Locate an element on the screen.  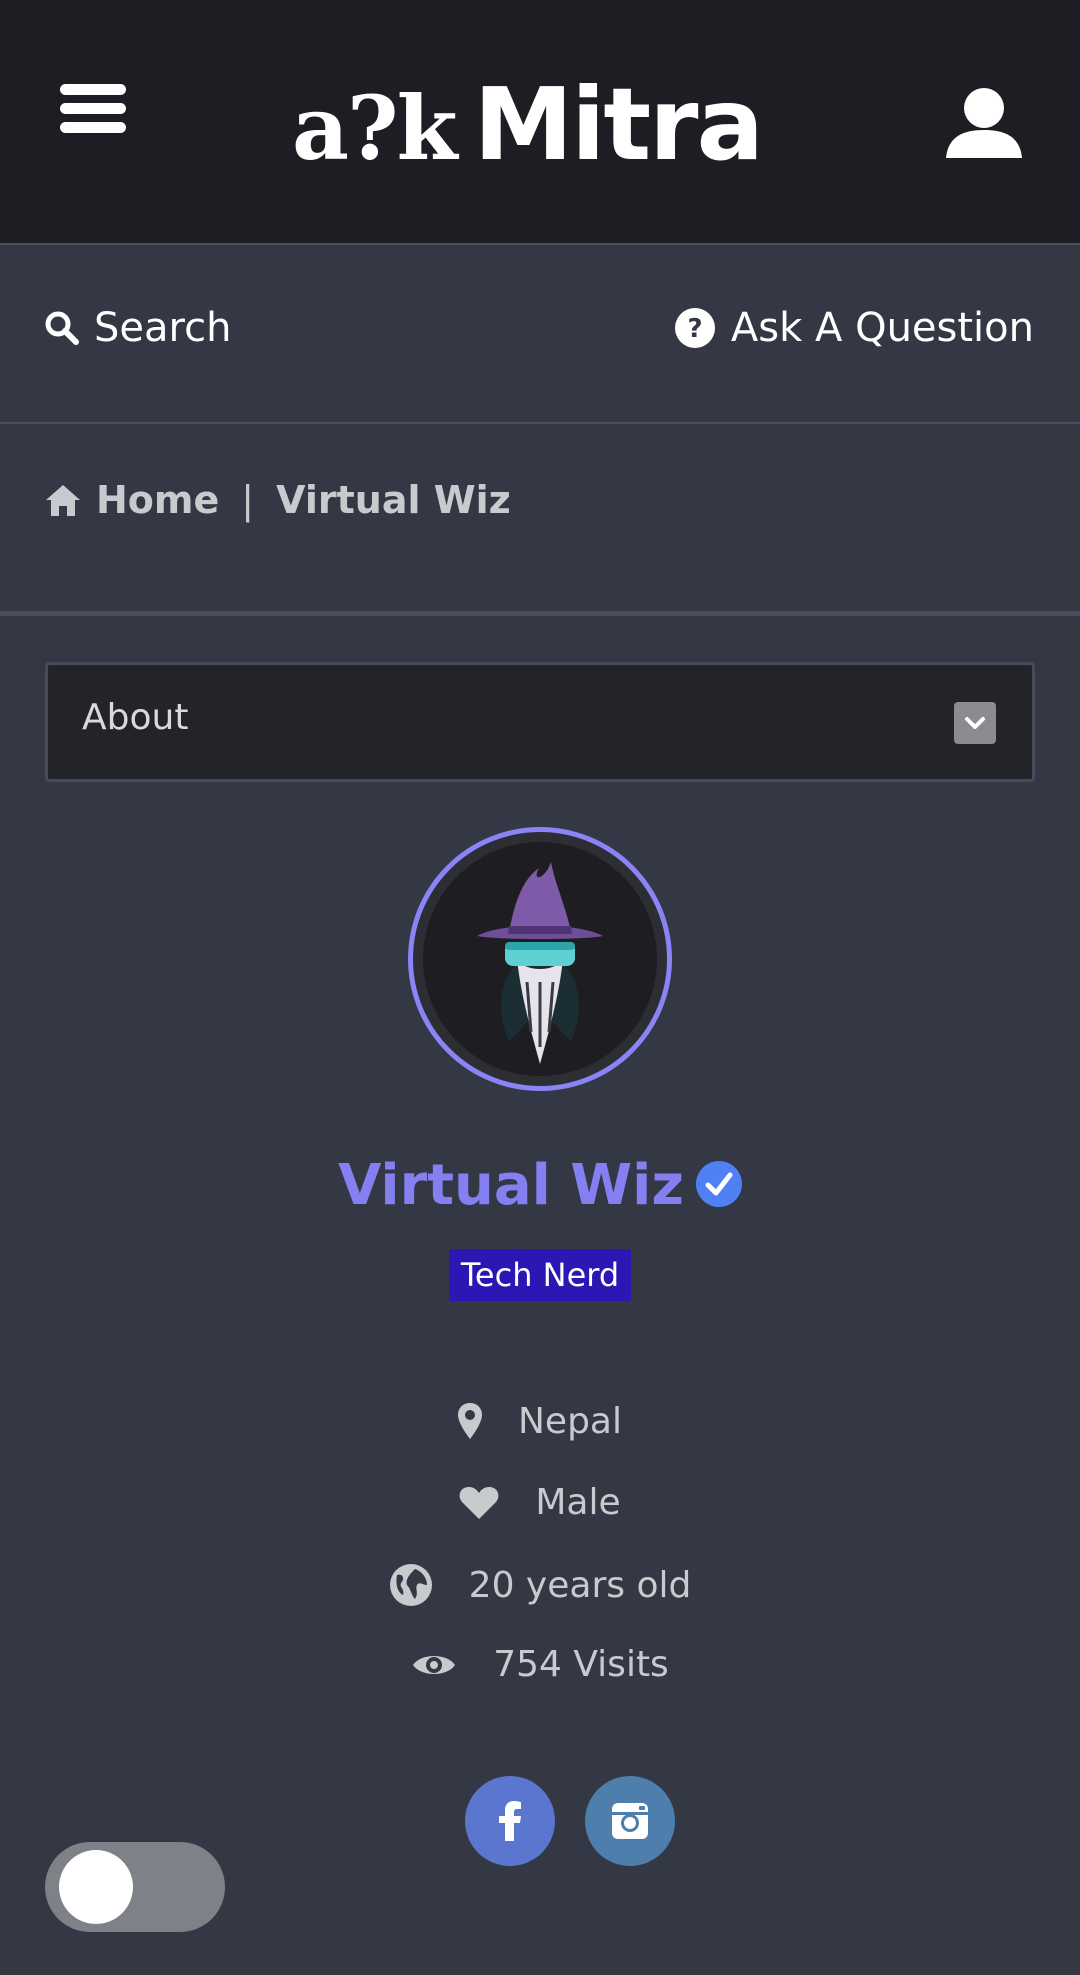
question-circle-icon: ? is located at coordinates (694, 328).